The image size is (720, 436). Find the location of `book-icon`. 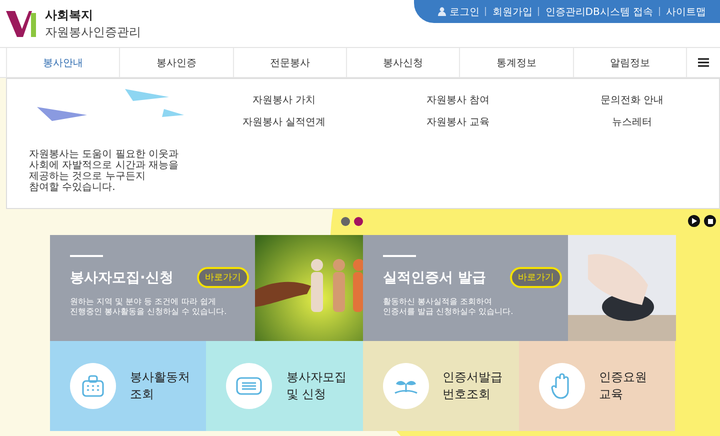

book-icon is located at coordinates (249, 386).